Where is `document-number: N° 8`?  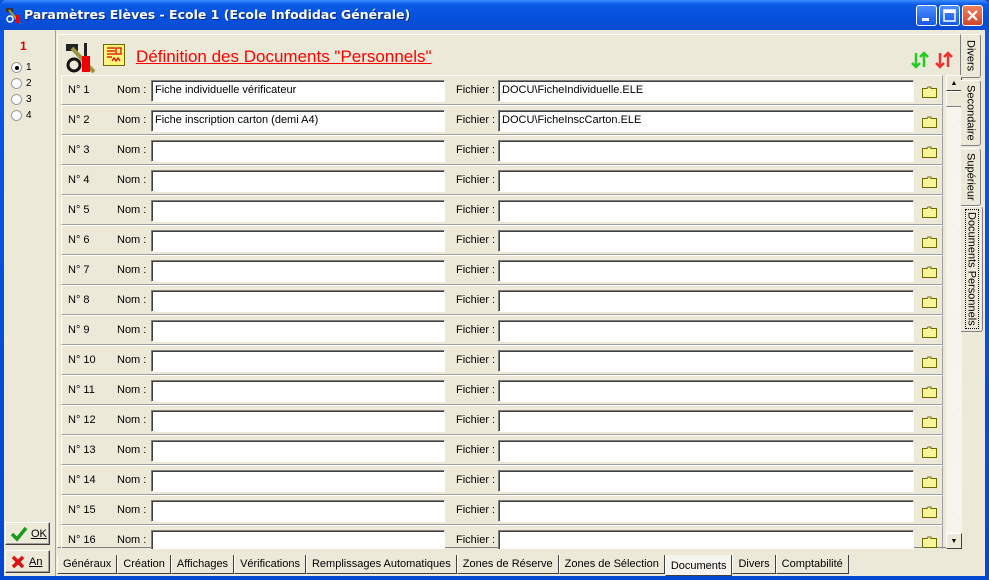
document-number: N° 8 is located at coordinates (79, 300).